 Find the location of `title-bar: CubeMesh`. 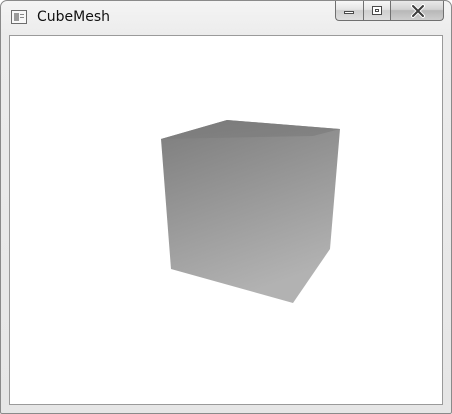

title-bar: CubeMesh is located at coordinates (226, 18).